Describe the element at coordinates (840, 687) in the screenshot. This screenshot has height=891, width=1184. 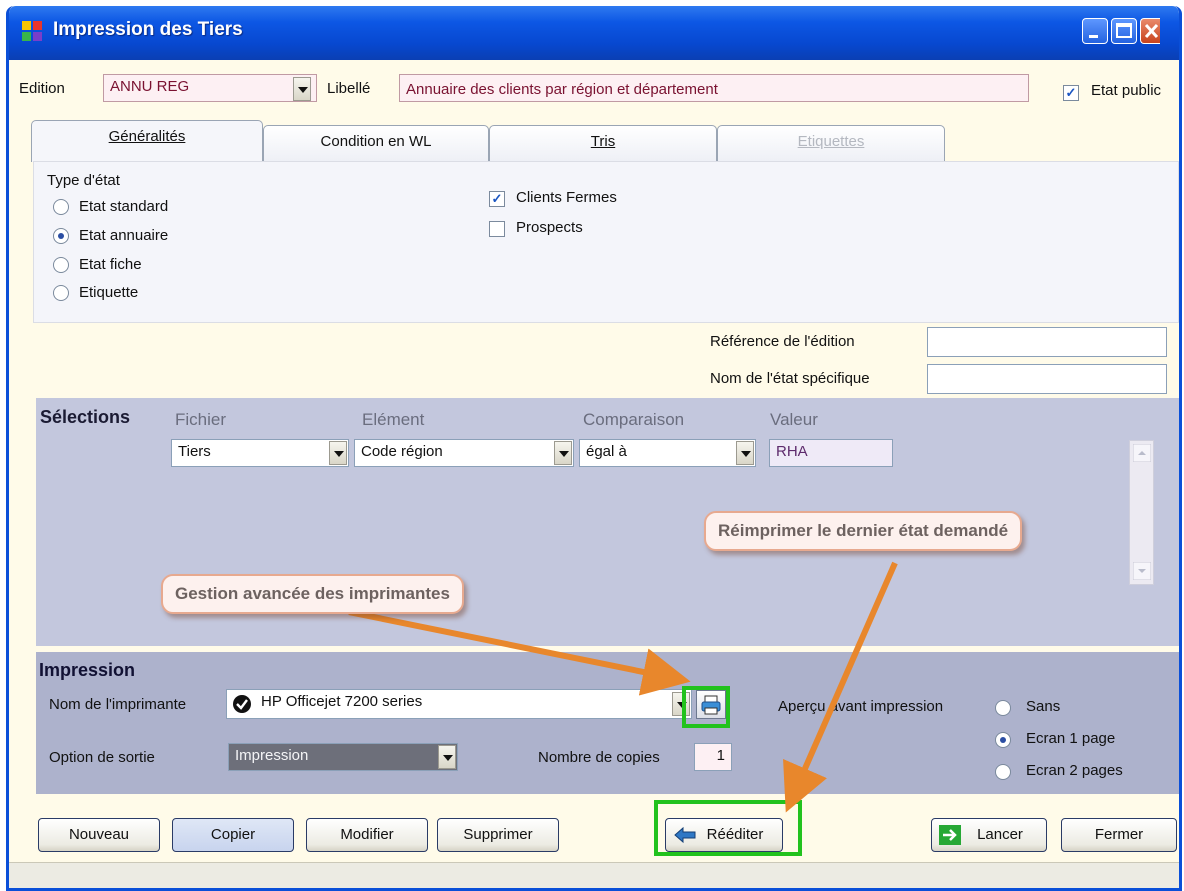
I see `reimprimer-arrow` at that location.